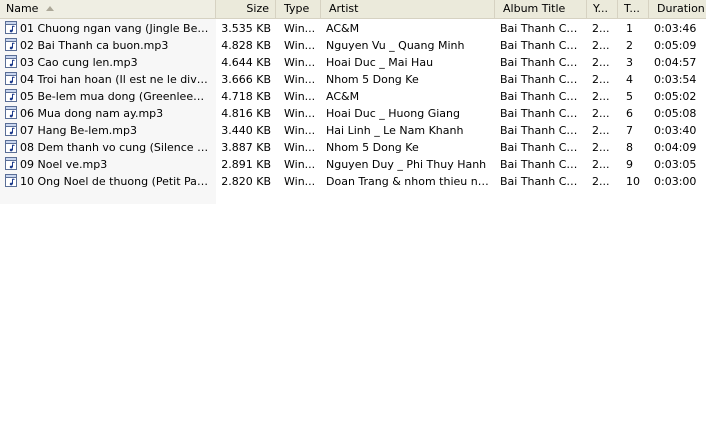 This screenshot has width=706, height=432. Describe the element at coordinates (675, 113) in the screenshot. I see `file-duration: 0:05:08` at that location.